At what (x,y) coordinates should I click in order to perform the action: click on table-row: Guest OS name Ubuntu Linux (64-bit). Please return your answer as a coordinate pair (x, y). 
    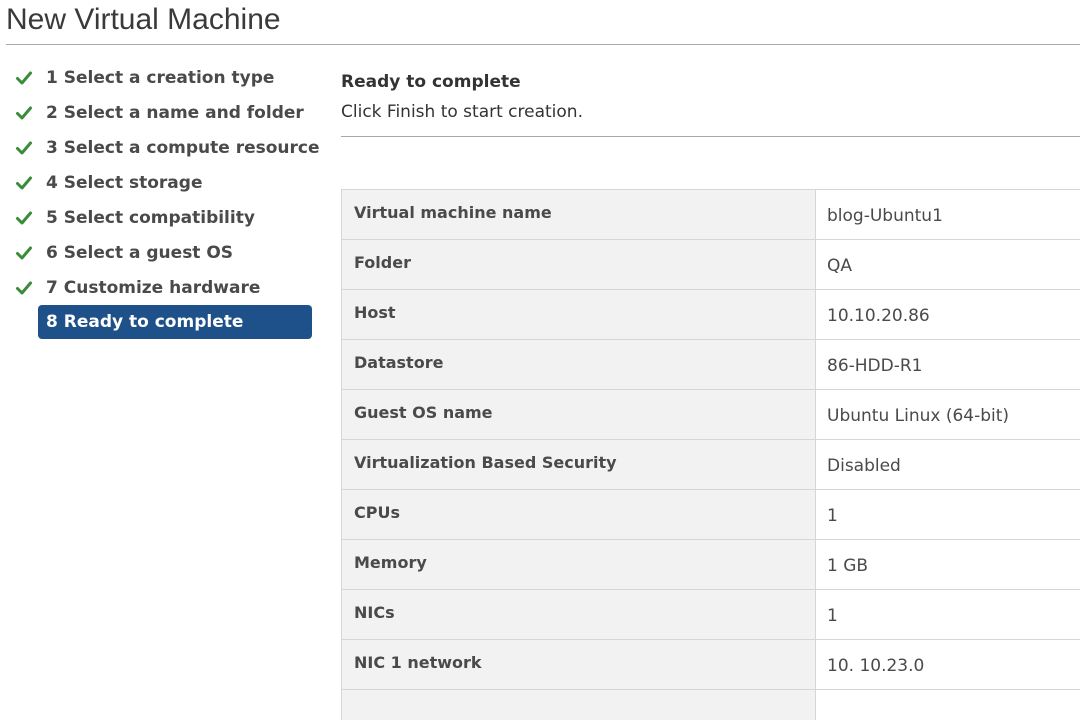
    Looking at the image, I should click on (710, 414).